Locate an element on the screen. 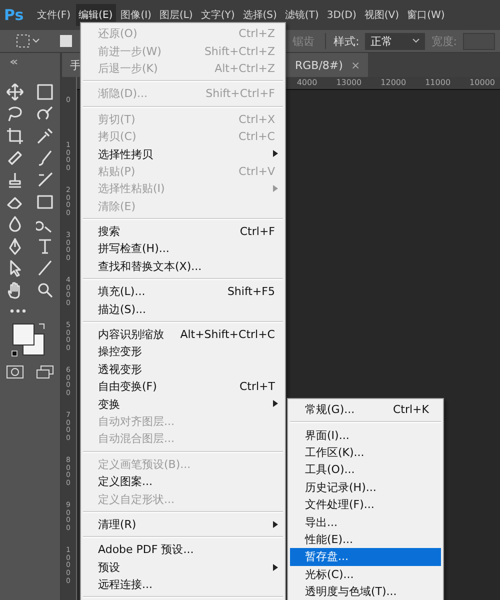 Image resolution: width=500 pixels, height=600 pixels. chevron-down-icon is located at coordinates (416, 41).